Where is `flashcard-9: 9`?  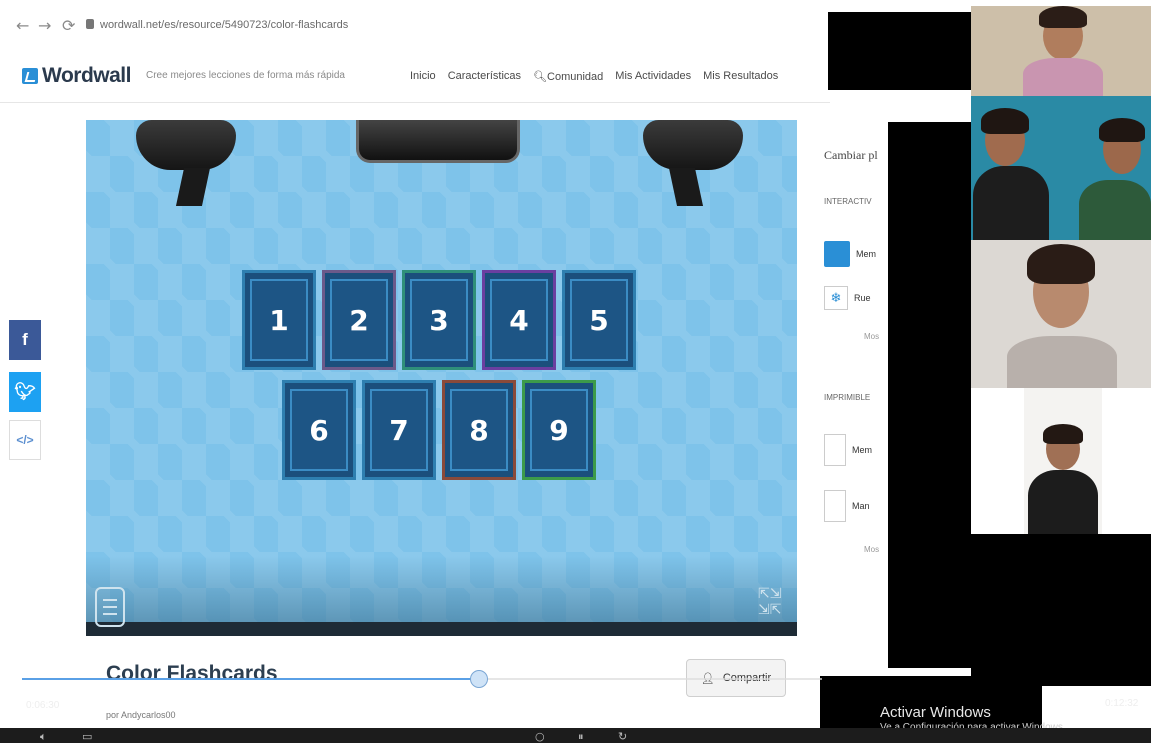 flashcard-9: 9 is located at coordinates (559, 430).